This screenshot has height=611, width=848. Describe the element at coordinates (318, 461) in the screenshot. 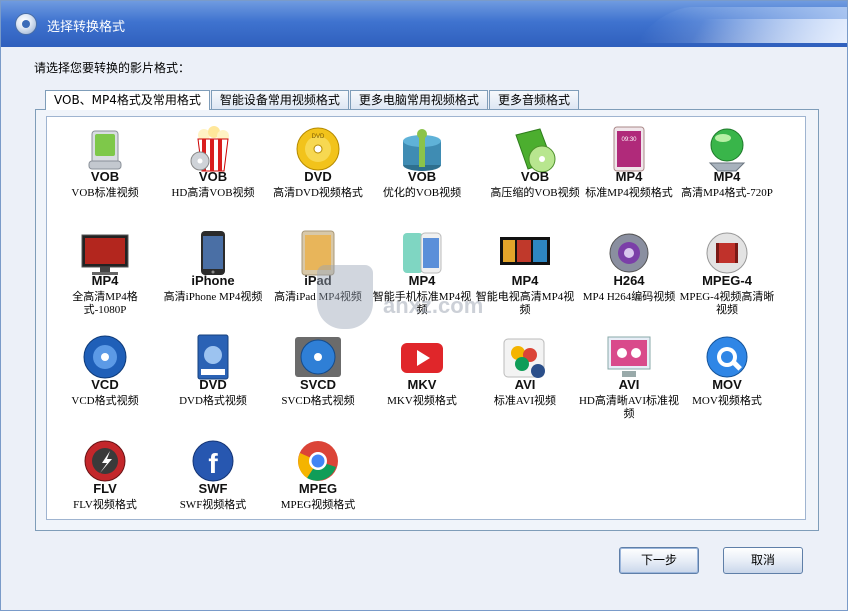

I see `chrome-icon` at that location.